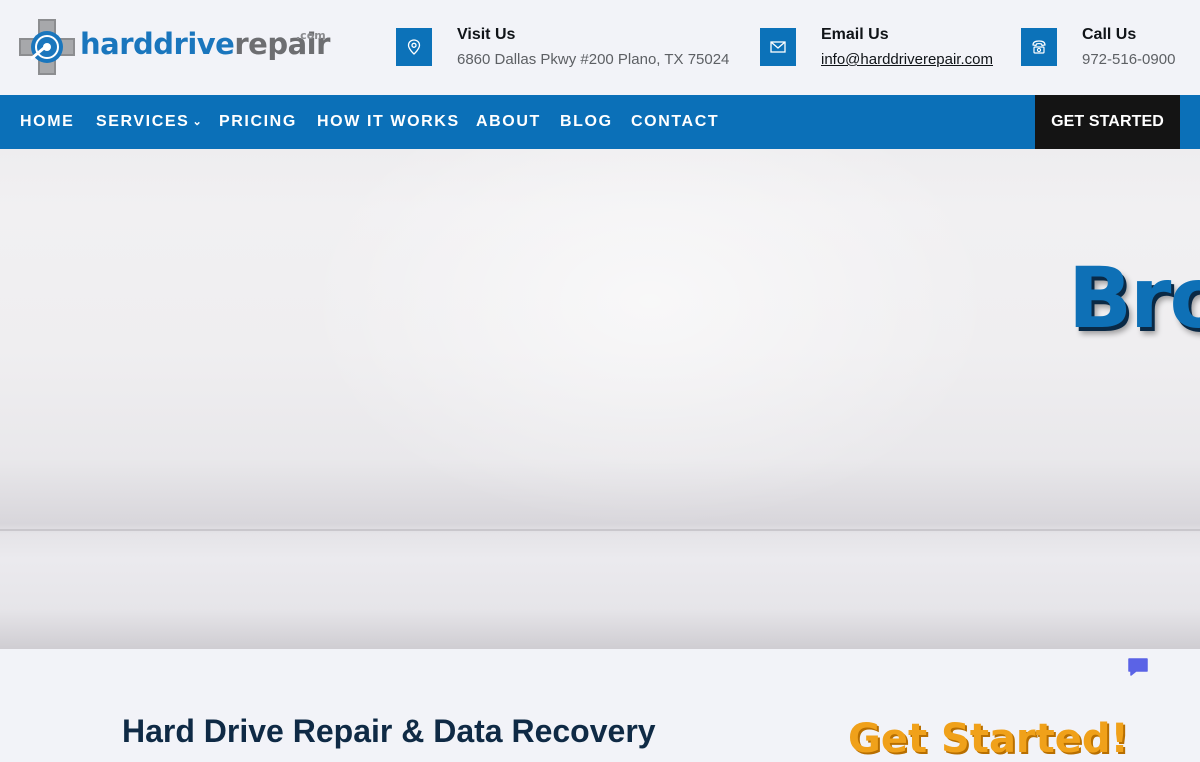  Describe the element at coordinates (311, 35) in the screenshot. I see `logo-suffix: .com` at that location.